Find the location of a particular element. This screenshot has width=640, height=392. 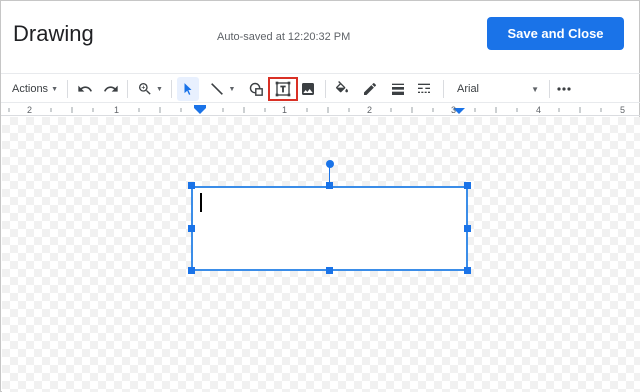

border-weight-button is located at coordinates (398, 89).